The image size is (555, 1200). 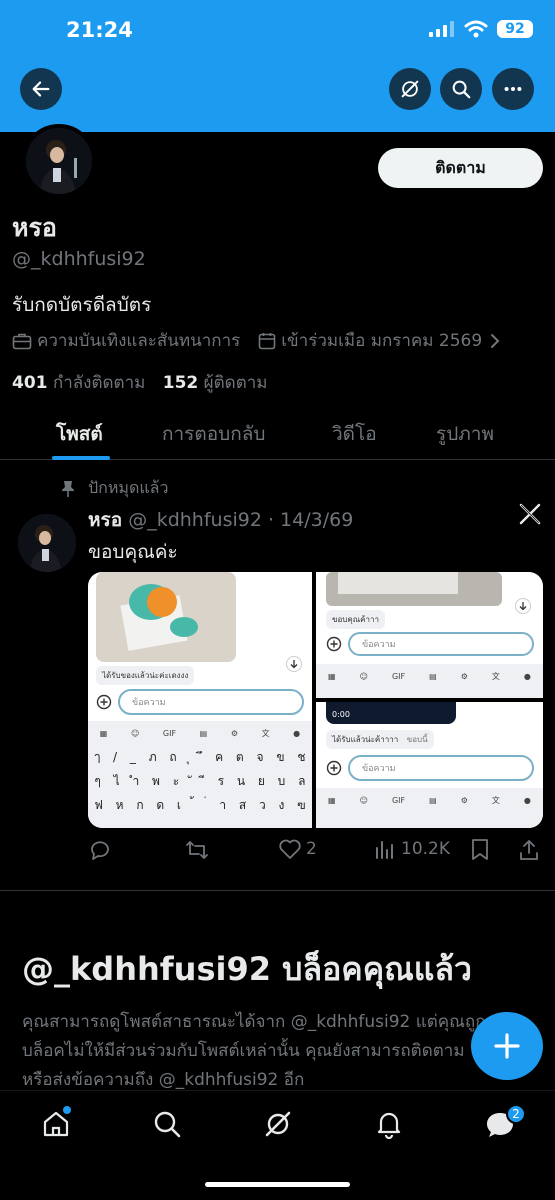 I want to click on kb-gif-label: GIF, so click(x=398, y=676).